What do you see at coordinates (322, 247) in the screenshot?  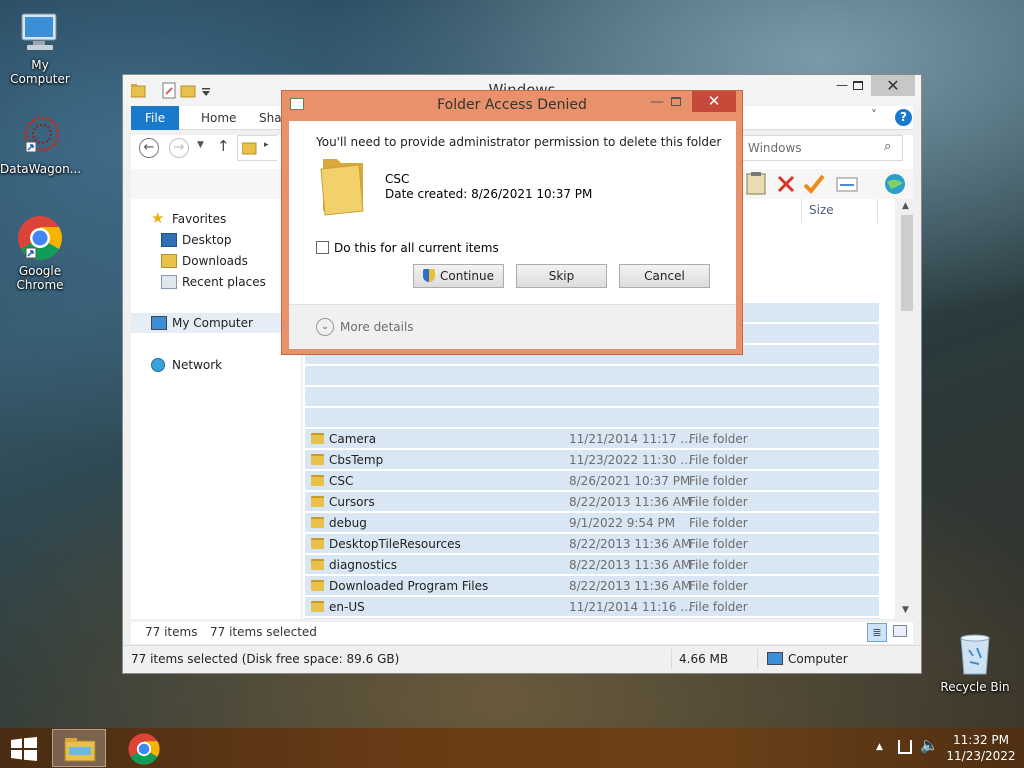 I see `apply-all-checkbox` at bounding box center [322, 247].